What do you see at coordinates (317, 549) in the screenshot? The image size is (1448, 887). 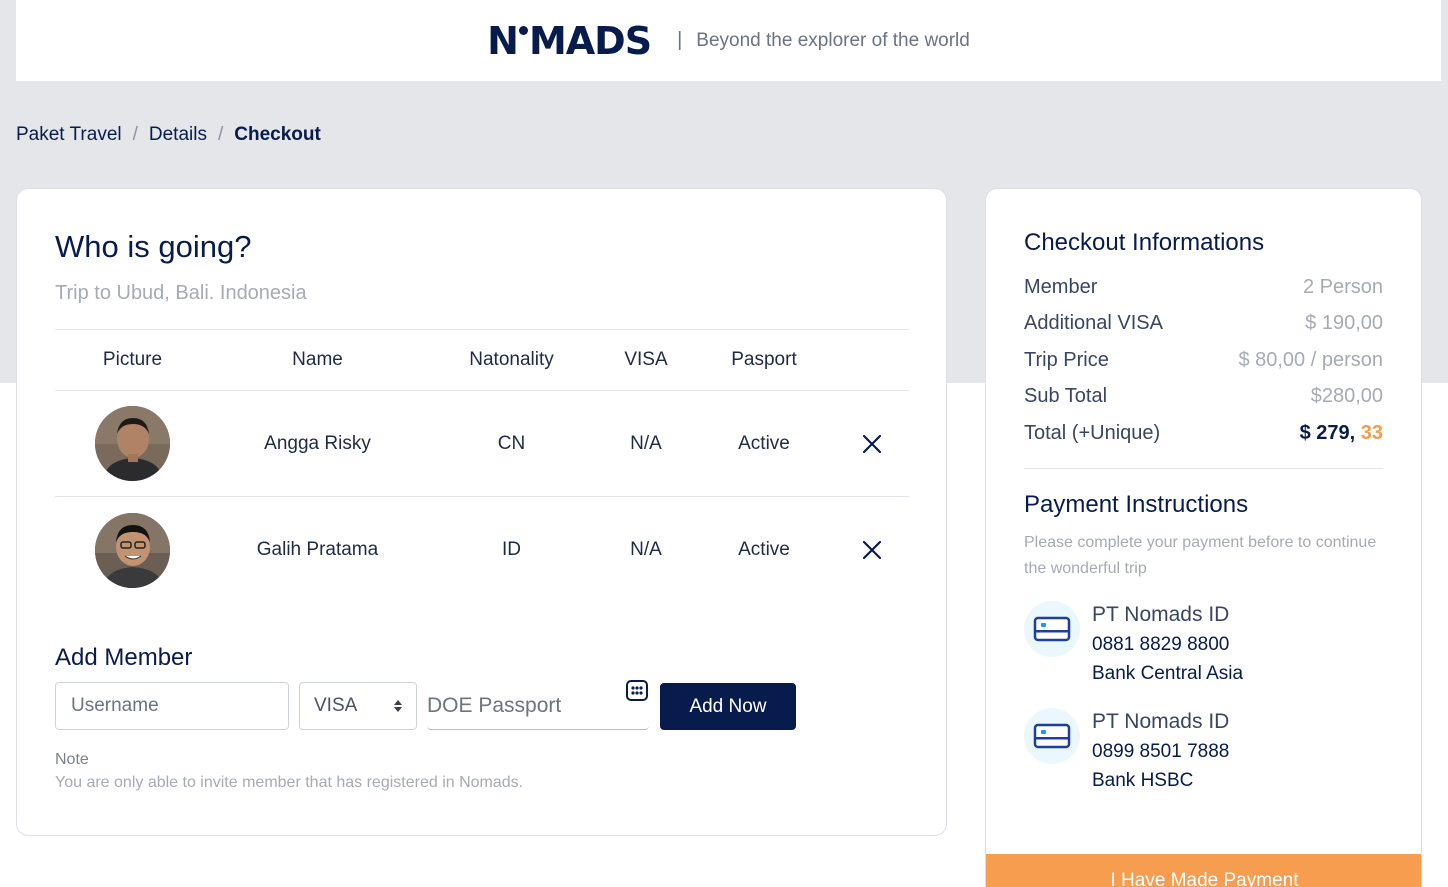 I see `cell-name: Galih Pratama` at bounding box center [317, 549].